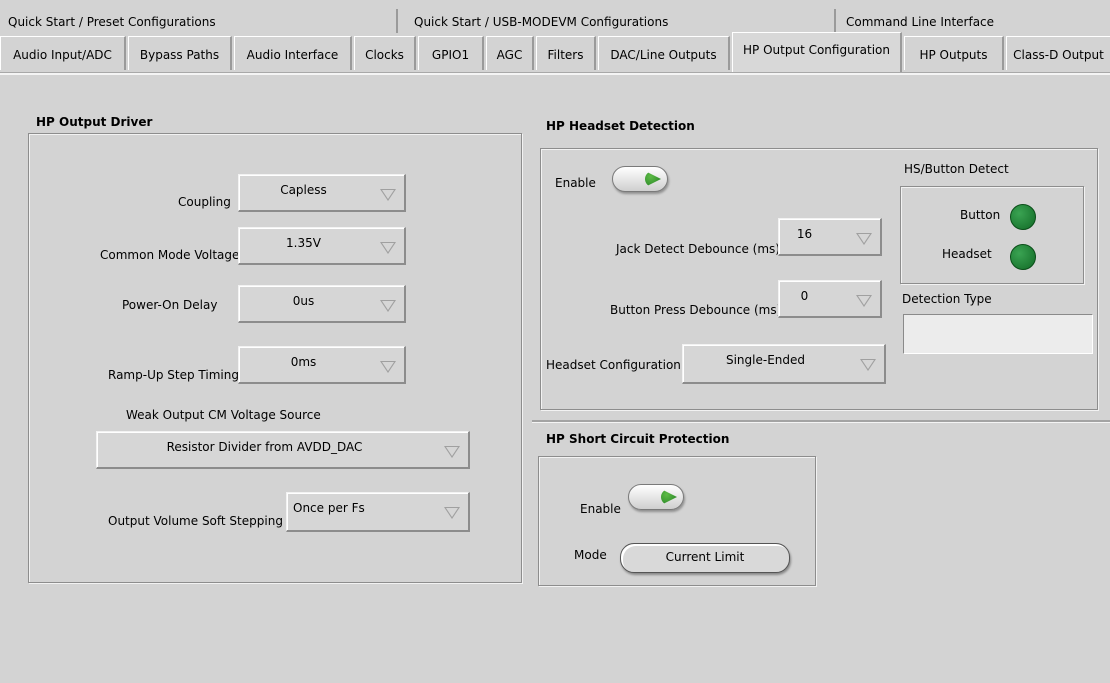 This screenshot has width=1110, height=683. What do you see at coordinates (94, 122) in the screenshot?
I see `hp-output-driver-title: HP Output Driver` at bounding box center [94, 122].